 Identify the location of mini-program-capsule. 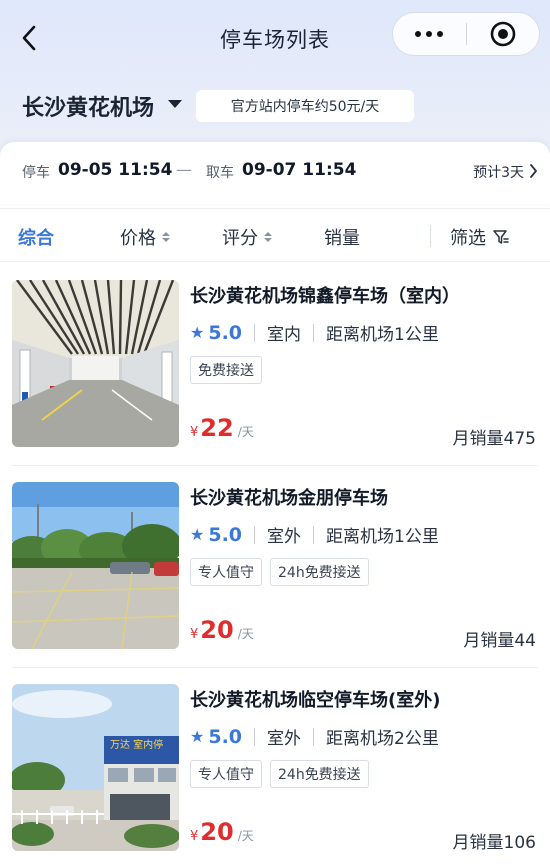
(466, 34).